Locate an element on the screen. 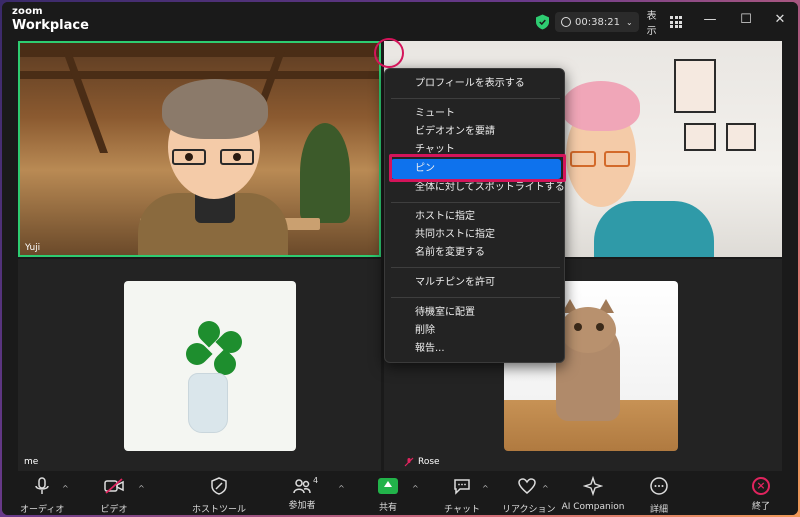 The height and width of the screenshot is (517, 800). brand-bottom: Workplace is located at coordinates (50, 25).